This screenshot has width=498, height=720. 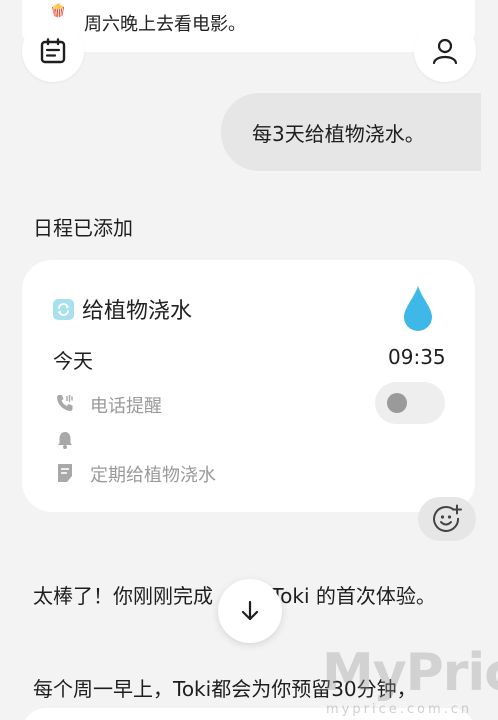 What do you see at coordinates (153, 474) in the screenshot?
I see `task-note: 定期给植物浇水` at bounding box center [153, 474].